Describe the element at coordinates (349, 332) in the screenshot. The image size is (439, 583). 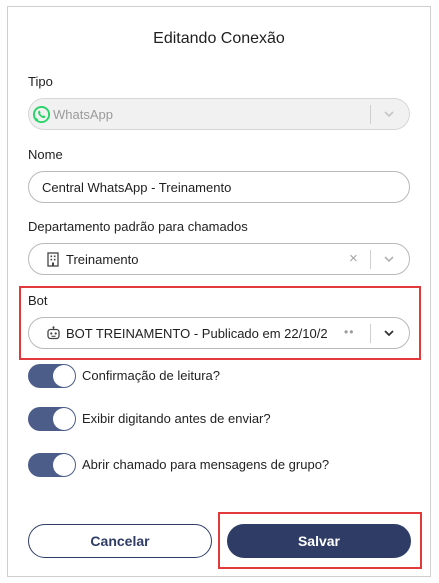
I see `loading-dots-icon: ••` at that location.